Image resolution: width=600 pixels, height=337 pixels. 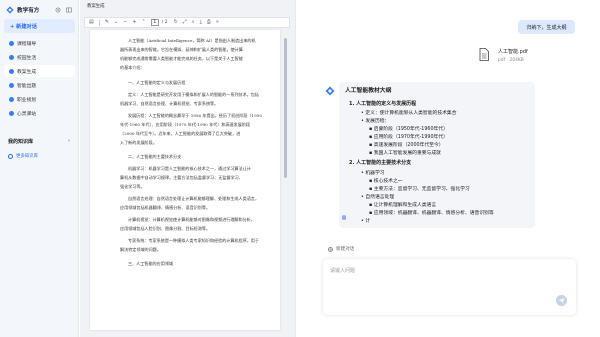 I want to click on doc-line: 自然语言处理：自然语言处理让计算机能够理解、处理和生成人类语言，, so click(x=193, y=198).